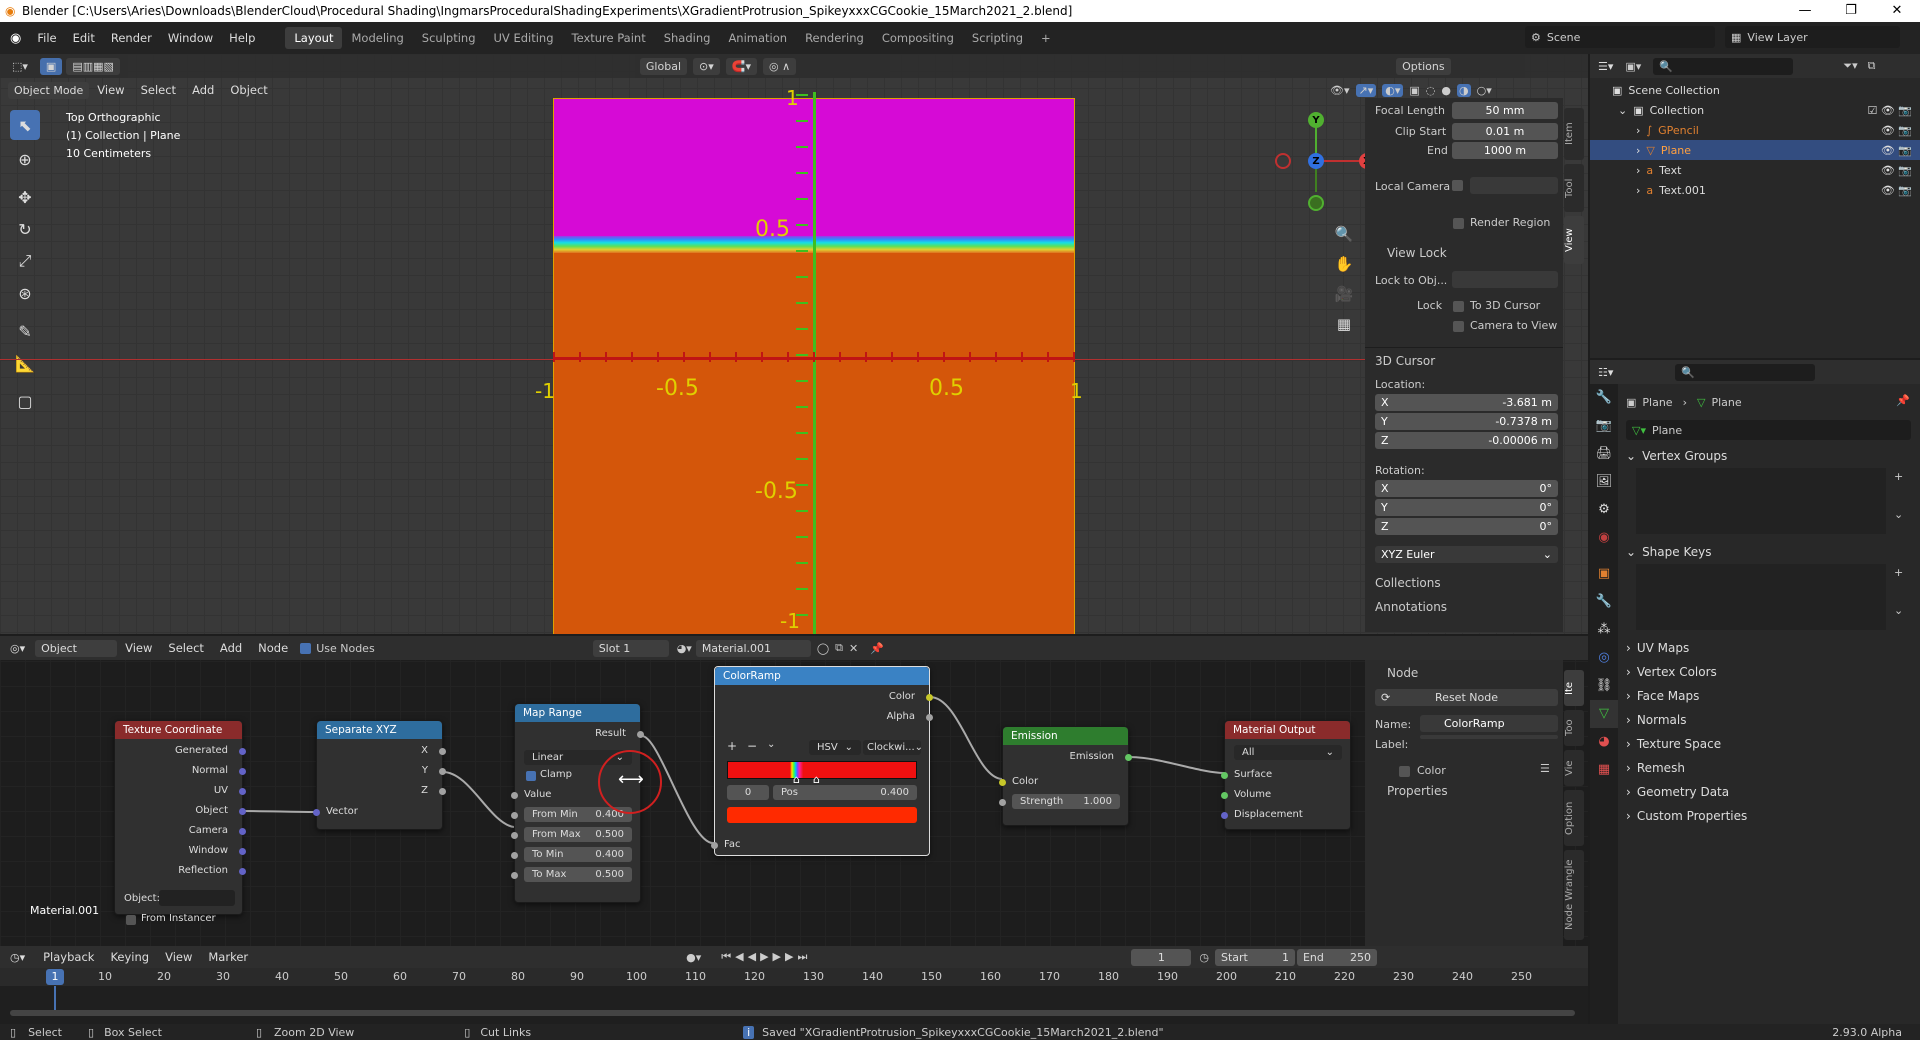  Describe the element at coordinates (766, 957) in the screenshot. I see `playback-controls: ⏮◀◀▶▶▶⏭` at that location.